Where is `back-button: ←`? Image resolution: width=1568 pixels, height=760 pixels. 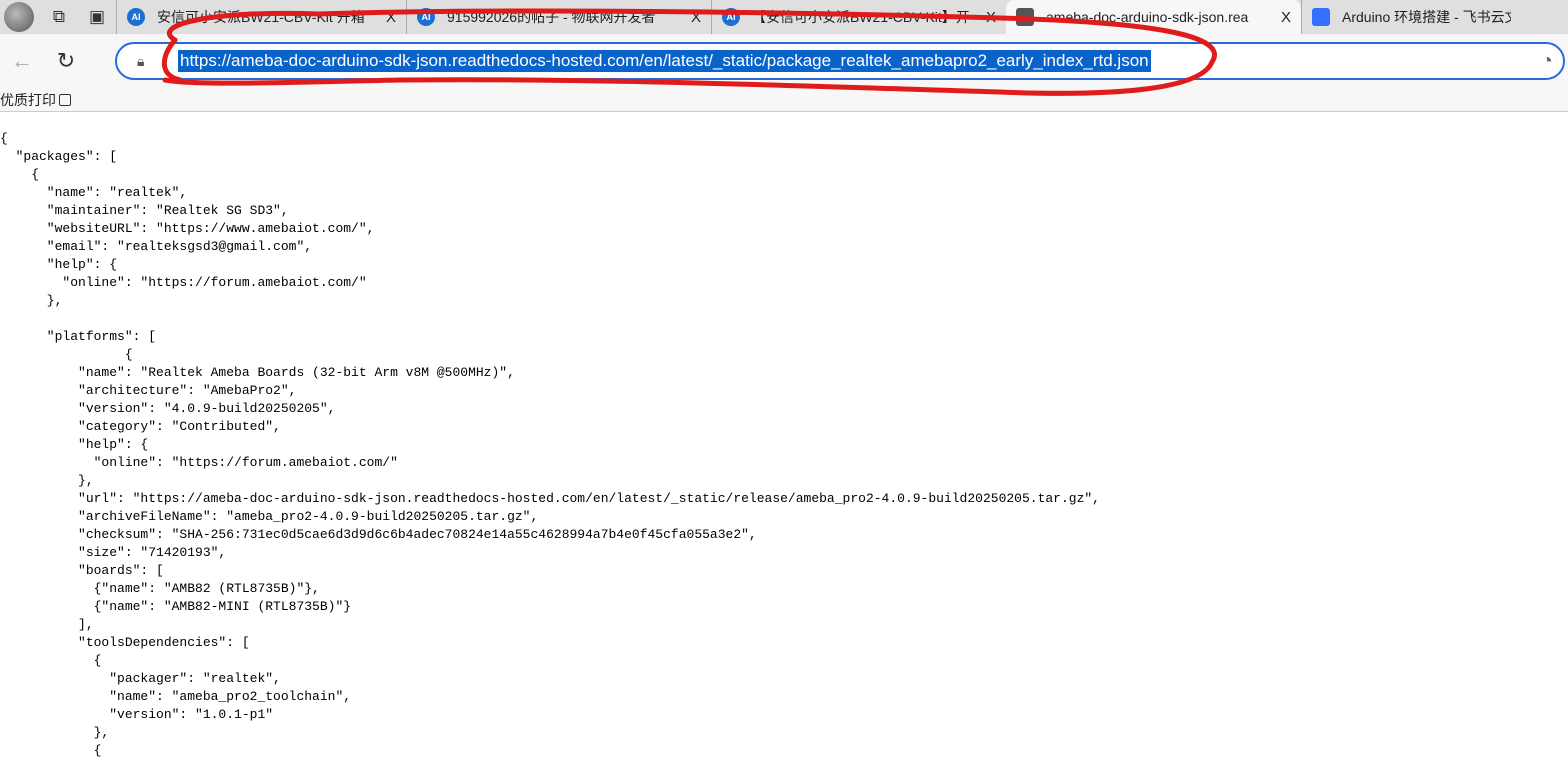 back-button: ← is located at coordinates (22, 61).